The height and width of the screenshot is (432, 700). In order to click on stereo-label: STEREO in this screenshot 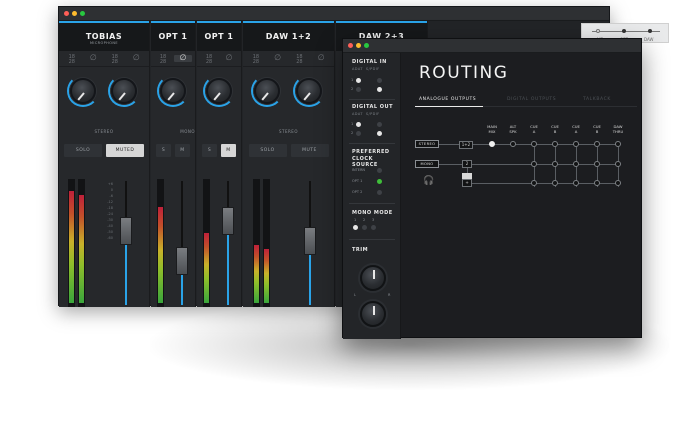, I will do `click(104, 131)`.